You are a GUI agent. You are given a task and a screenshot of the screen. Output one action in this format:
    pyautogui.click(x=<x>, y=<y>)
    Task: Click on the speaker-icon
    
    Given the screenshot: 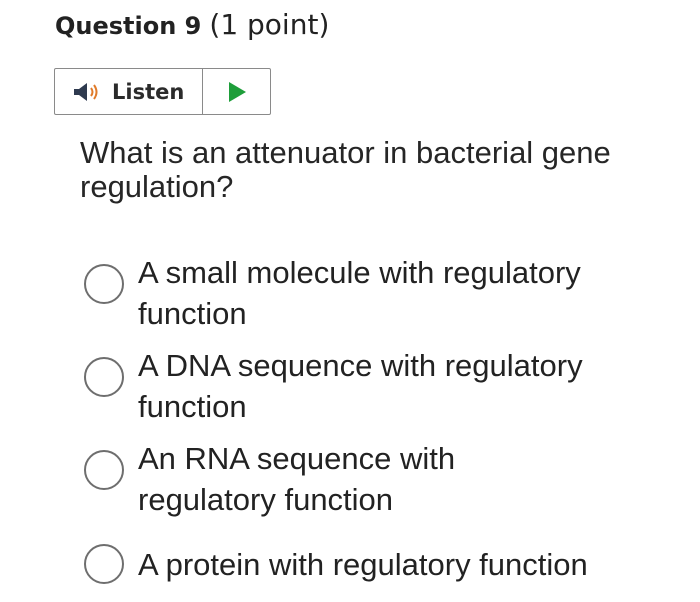 What is the action you would take?
    pyautogui.click(x=87, y=92)
    